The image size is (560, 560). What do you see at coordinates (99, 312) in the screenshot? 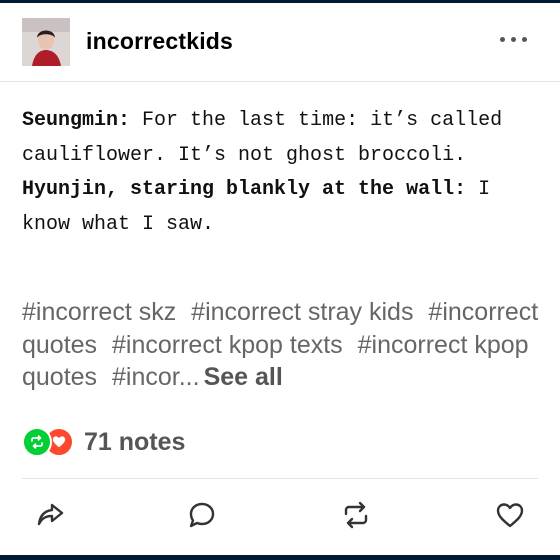
I see `tag-link: #incorrect skz` at bounding box center [99, 312].